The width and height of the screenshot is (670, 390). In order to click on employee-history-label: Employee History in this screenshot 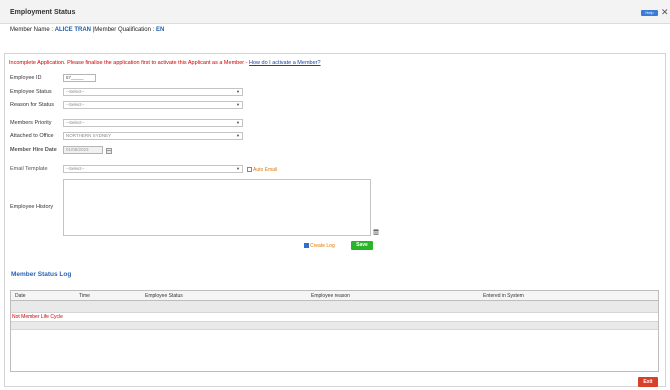, I will do `click(32, 207)`.